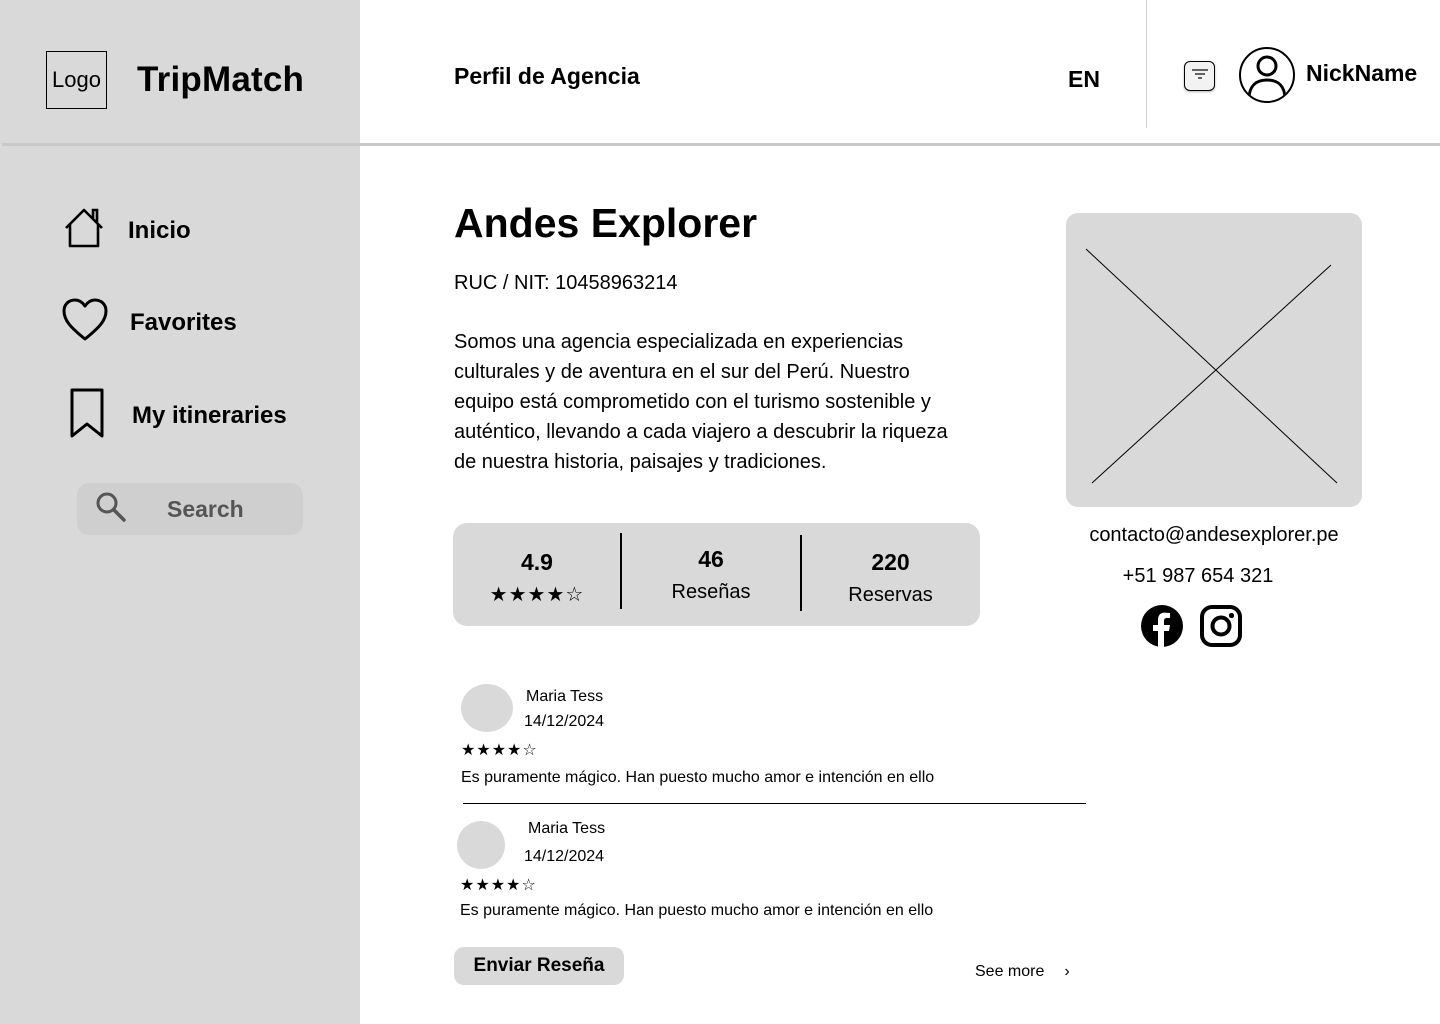  I want to click on stat-rating: 4.9 ★★★★☆, so click(537, 574).